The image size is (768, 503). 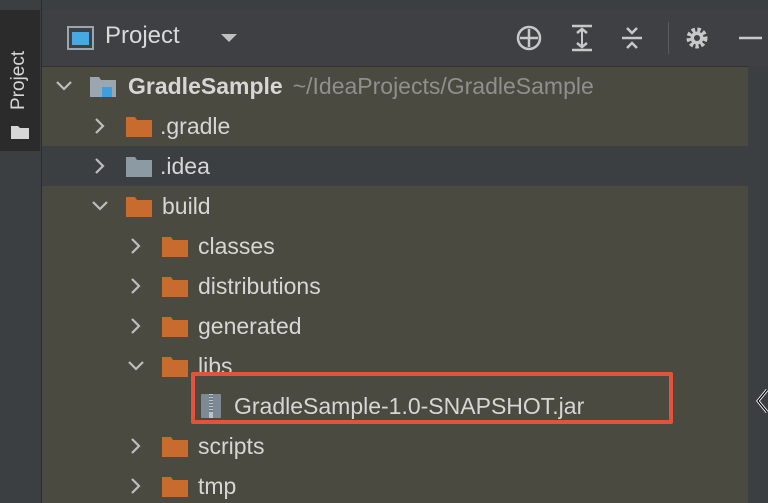 What do you see at coordinates (395, 126) in the screenshot?
I see `tree-row-gradle: .gradle` at bounding box center [395, 126].